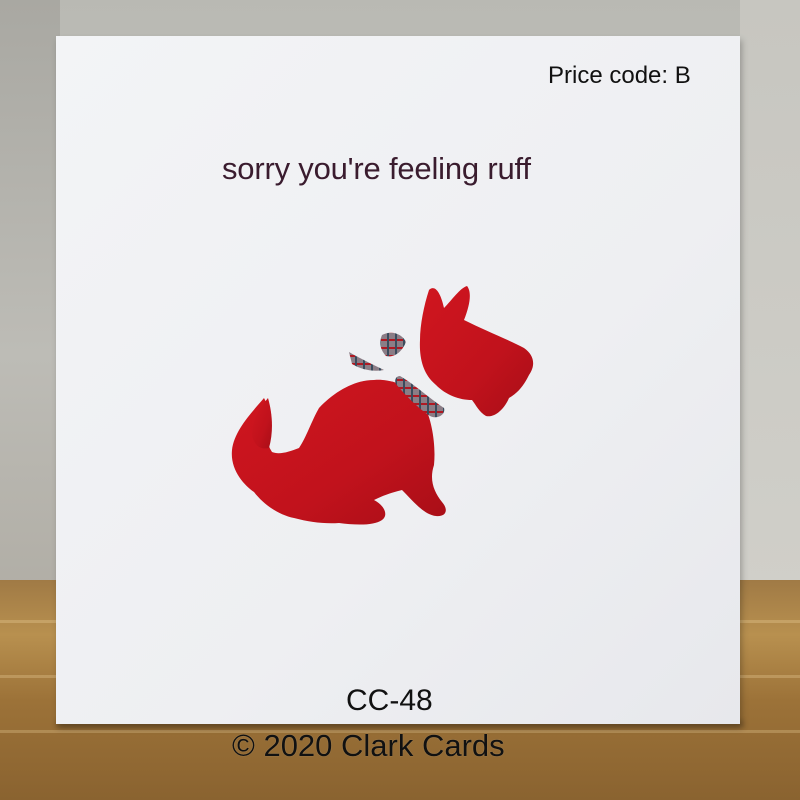  I want to click on plaid-bow-top, so click(393, 344).